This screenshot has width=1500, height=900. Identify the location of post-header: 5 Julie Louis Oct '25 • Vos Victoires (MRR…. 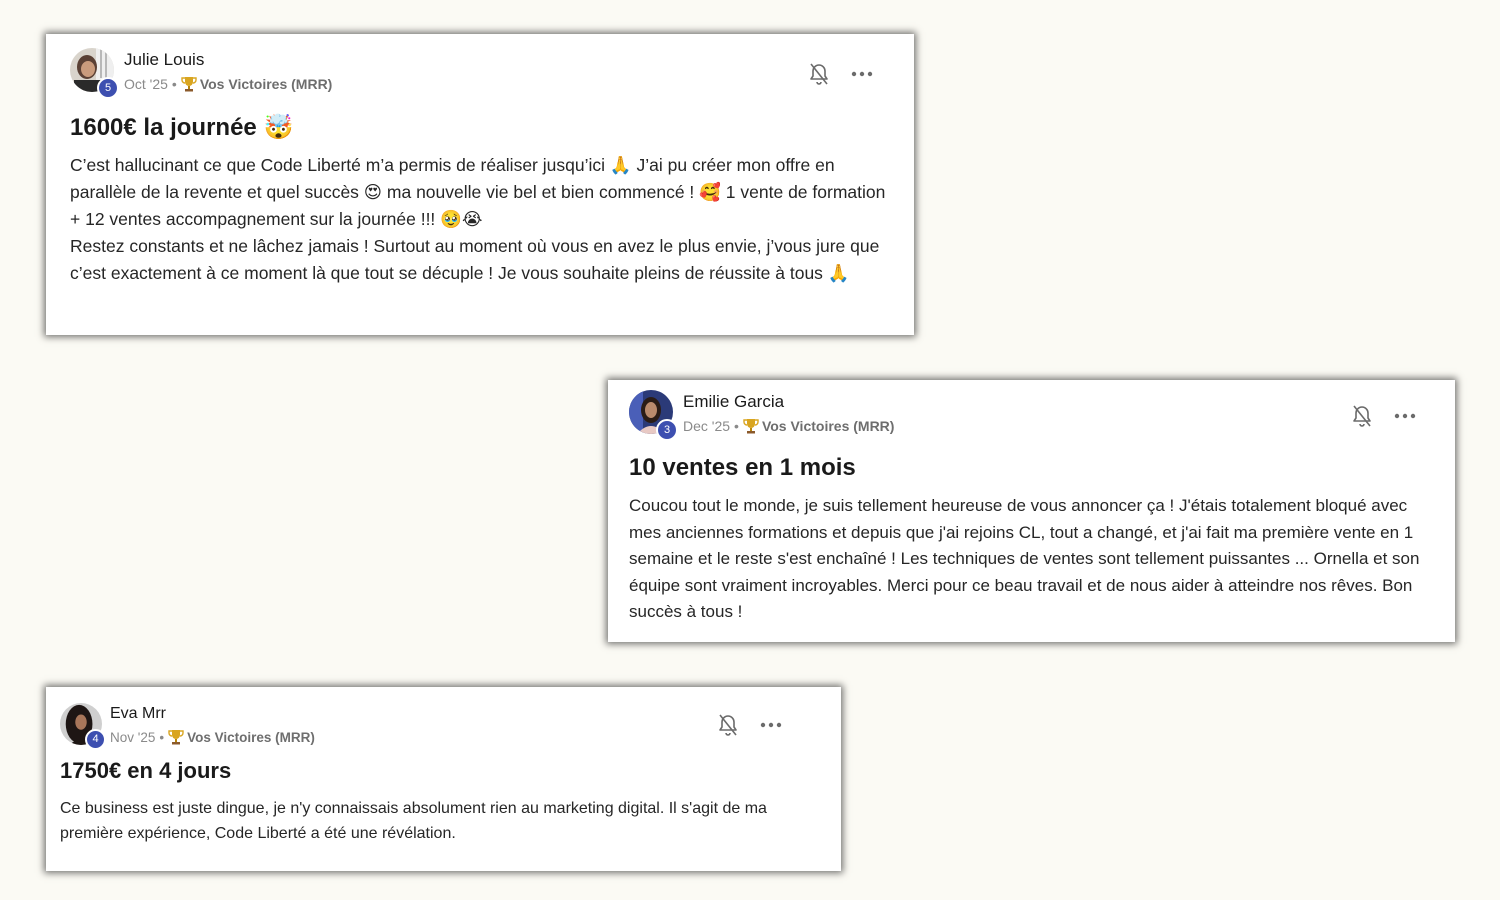
(480, 73).